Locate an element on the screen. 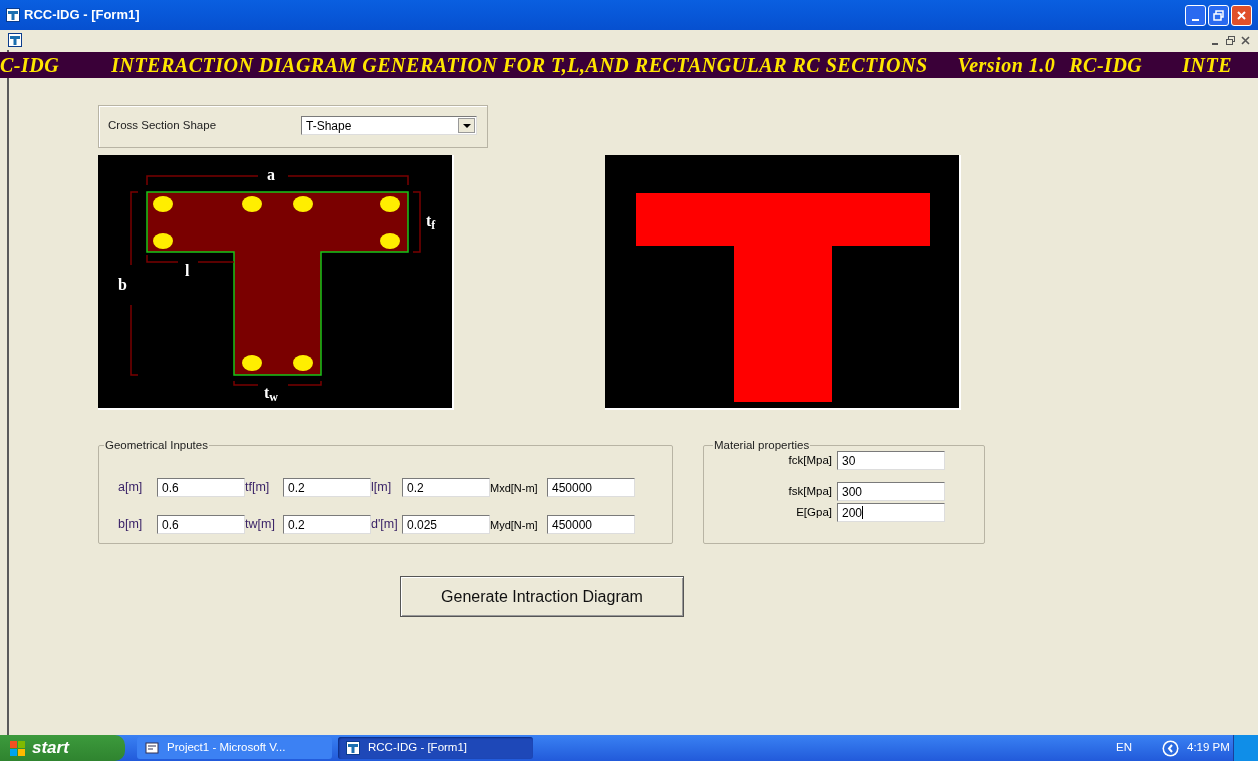 The height and width of the screenshot is (761, 1258). banner-text: C-IDG is located at coordinates (30, 65).